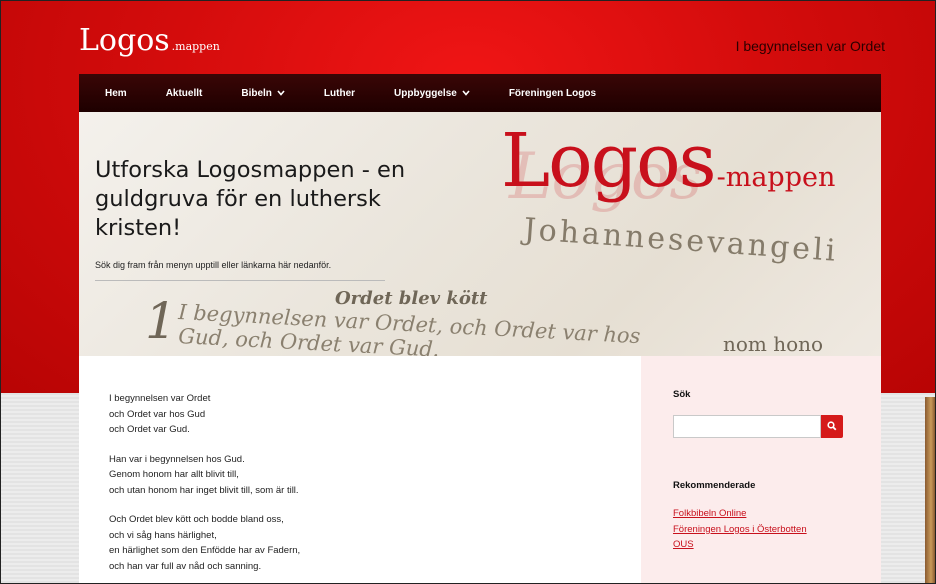 The height and width of the screenshot is (584, 936). Describe the element at coordinates (185, 566) in the screenshot. I see `text-line: och han var full av nåd och sanning.` at that location.